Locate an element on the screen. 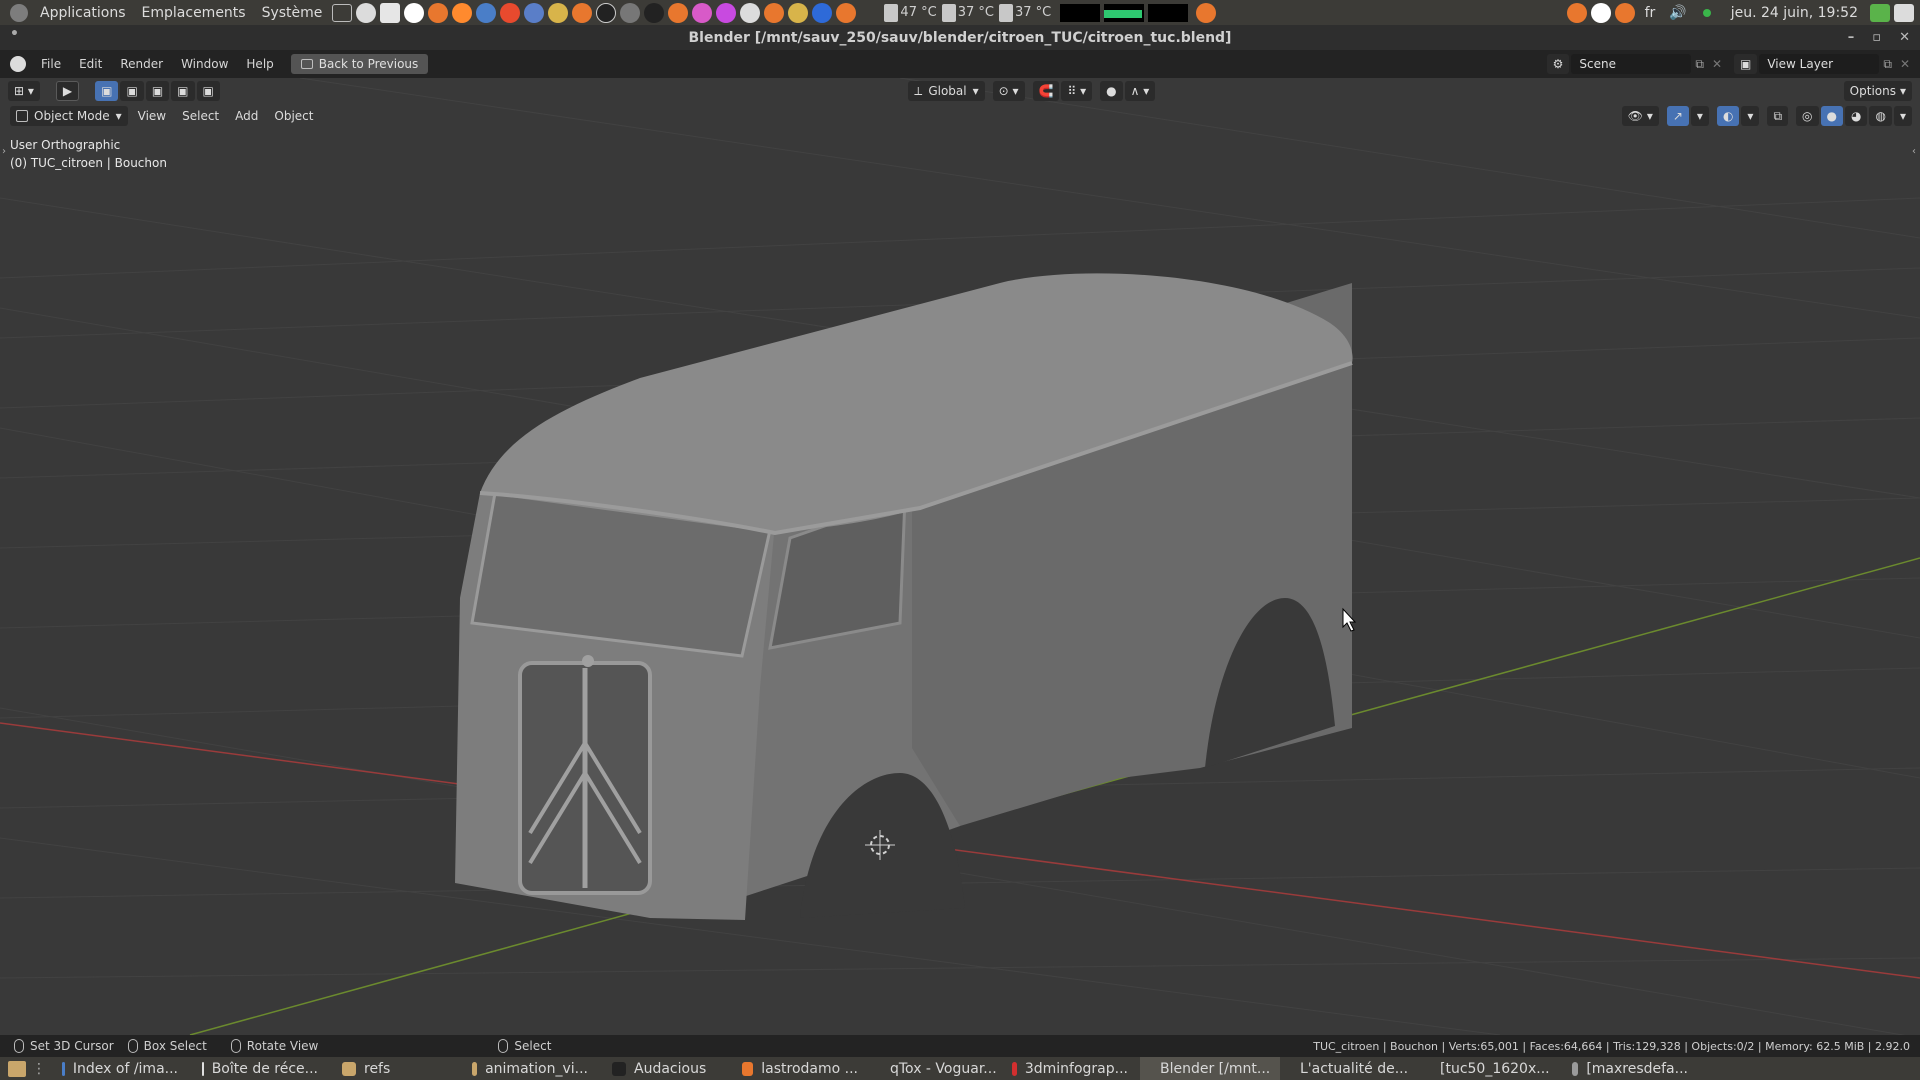 The height and width of the screenshot is (1080, 1920). snap-toggle: 🧲 is located at coordinates (1046, 91).